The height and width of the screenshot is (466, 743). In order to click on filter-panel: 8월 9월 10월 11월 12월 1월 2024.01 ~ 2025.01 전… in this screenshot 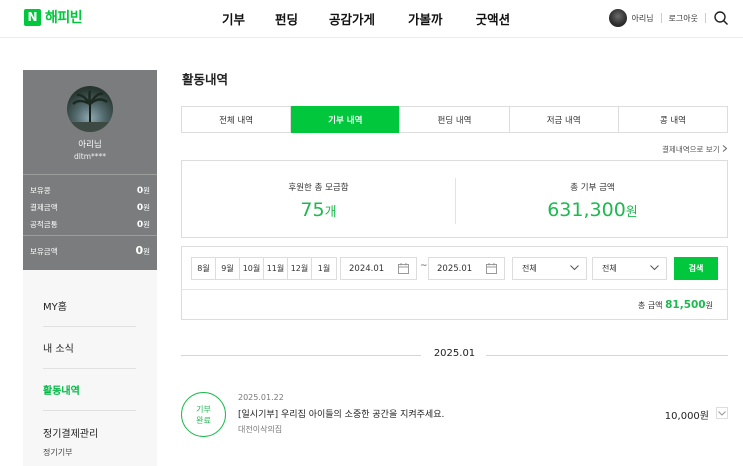, I will do `click(454, 283)`.